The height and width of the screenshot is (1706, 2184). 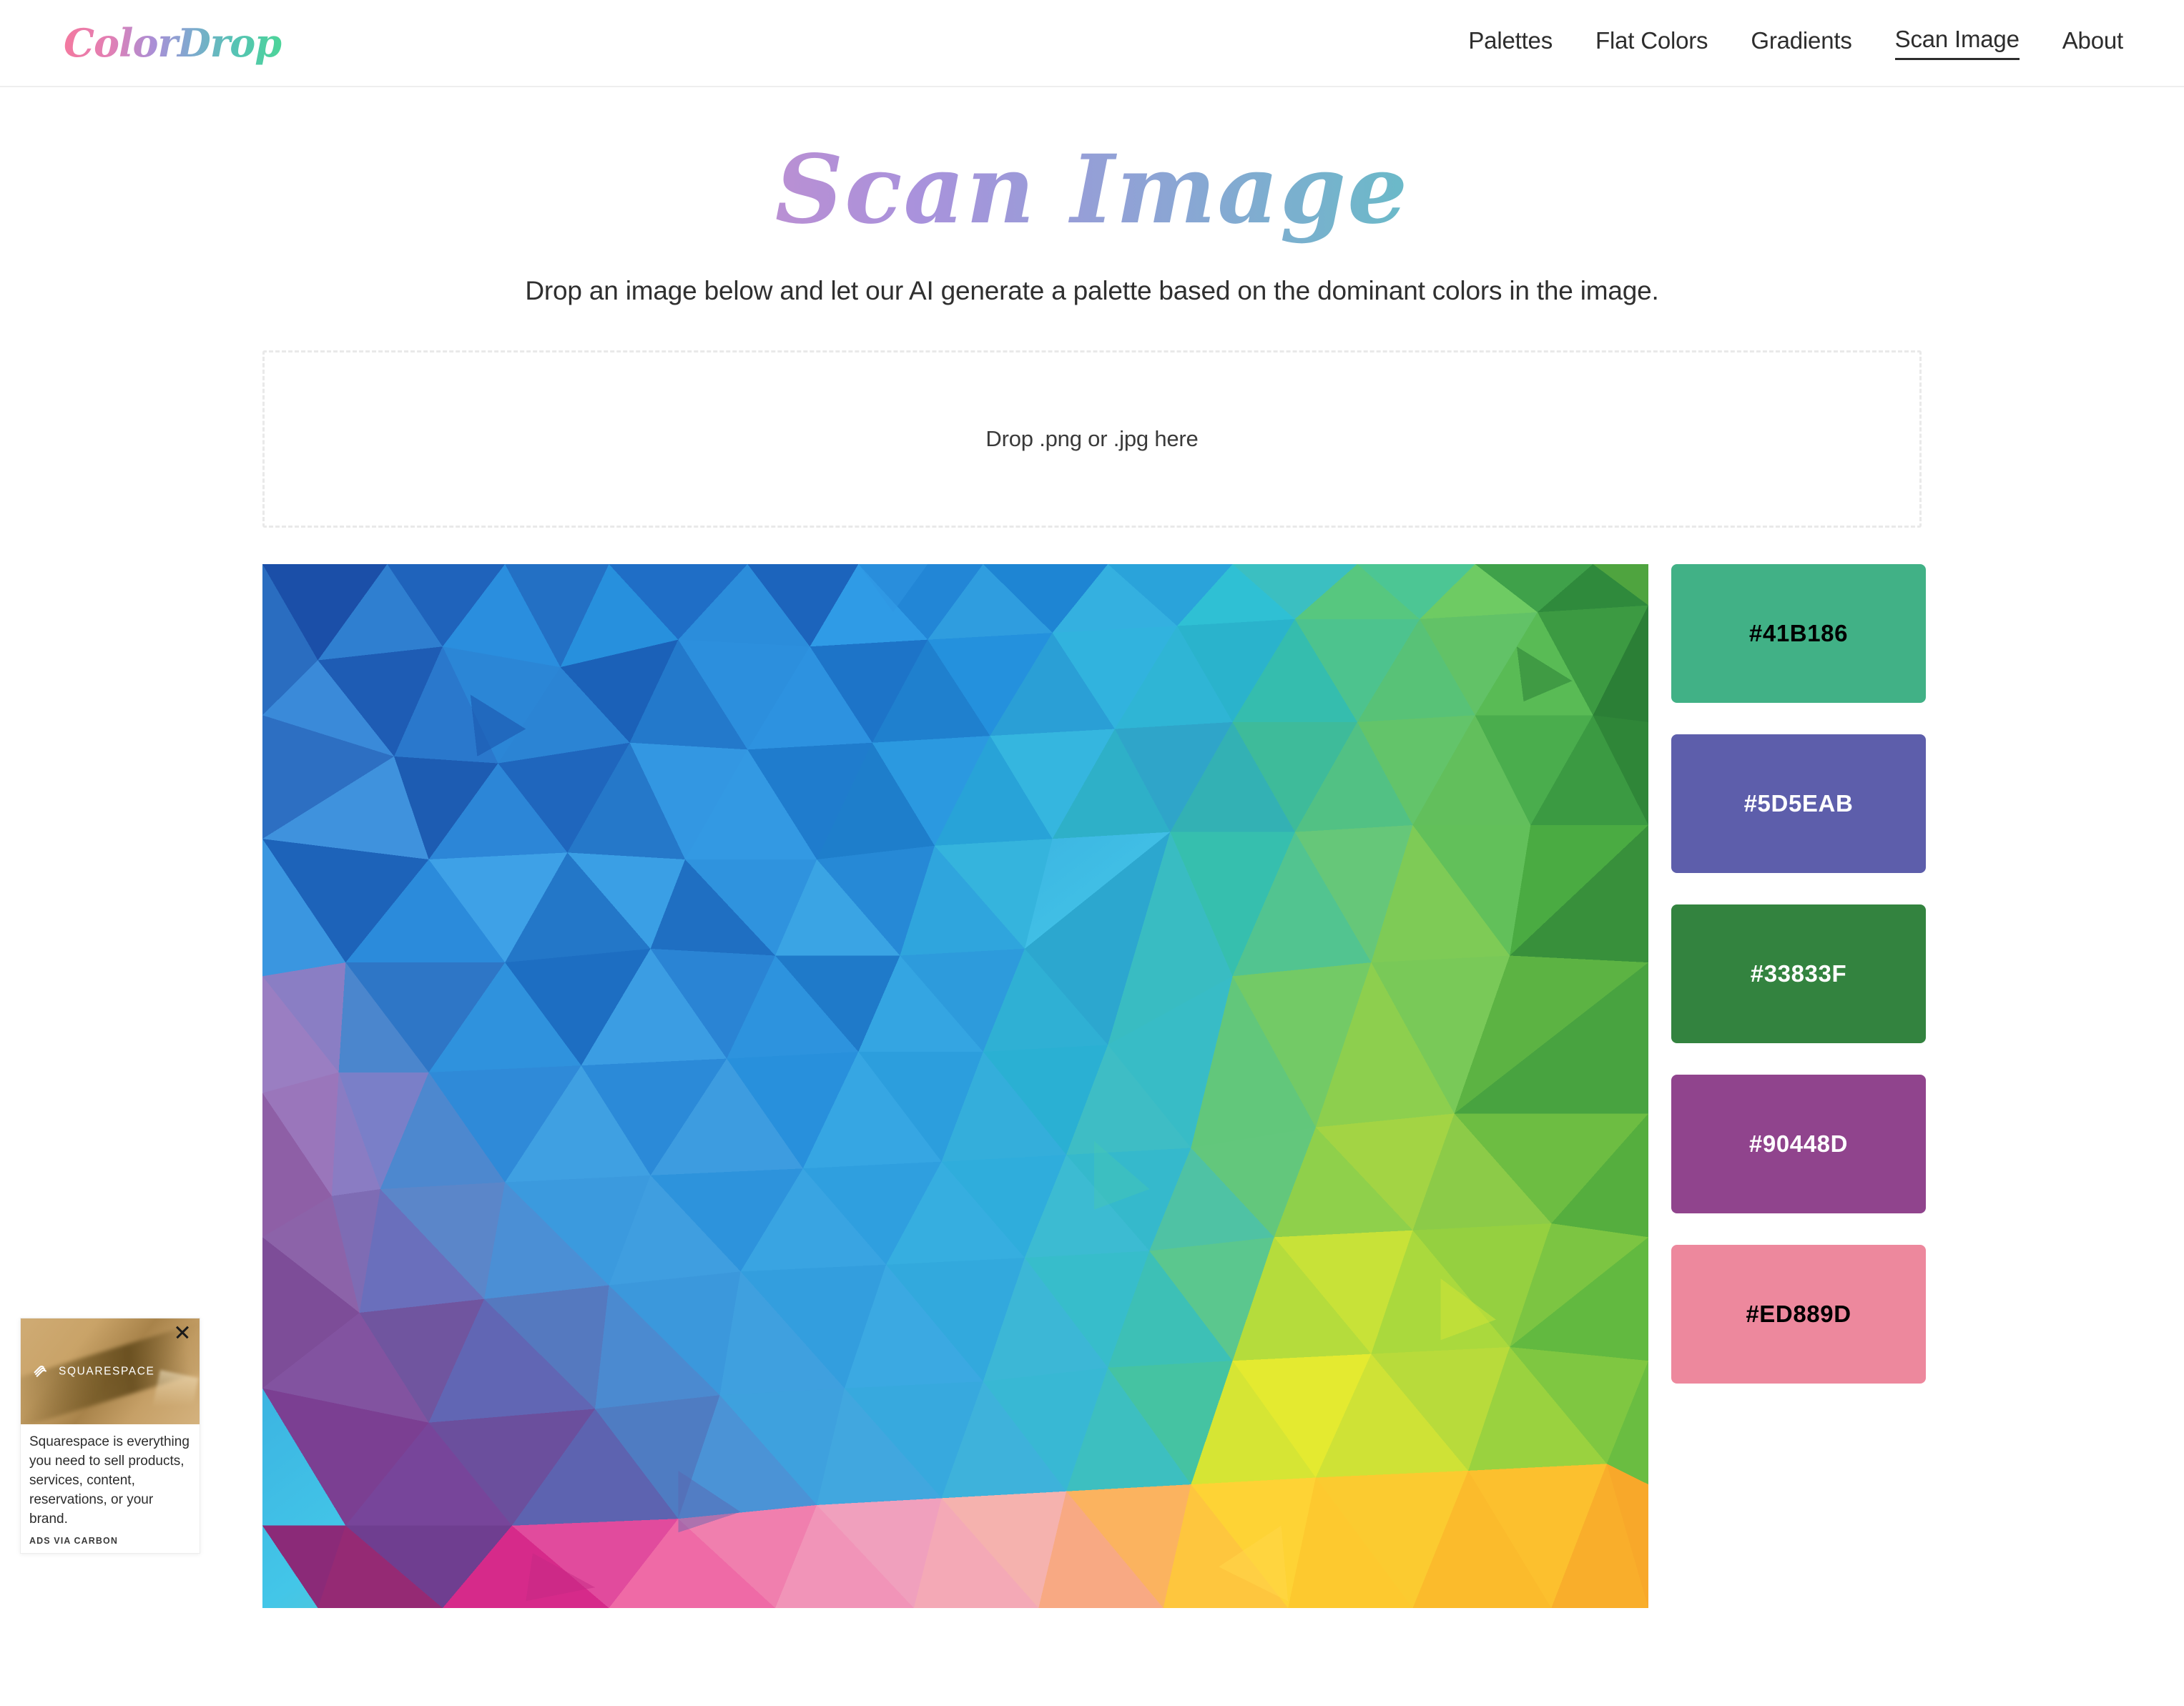 I want to click on swatch-hex-label: #41B186, so click(x=1799, y=633).